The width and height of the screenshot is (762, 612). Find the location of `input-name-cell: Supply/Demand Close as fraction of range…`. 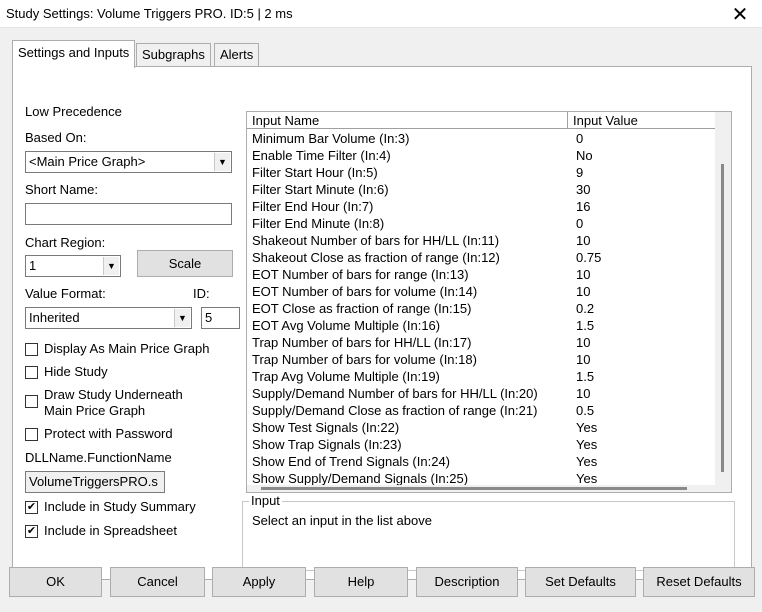

input-name-cell: Supply/Demand Close as fraction of range… is located at coordinates (395, 410).